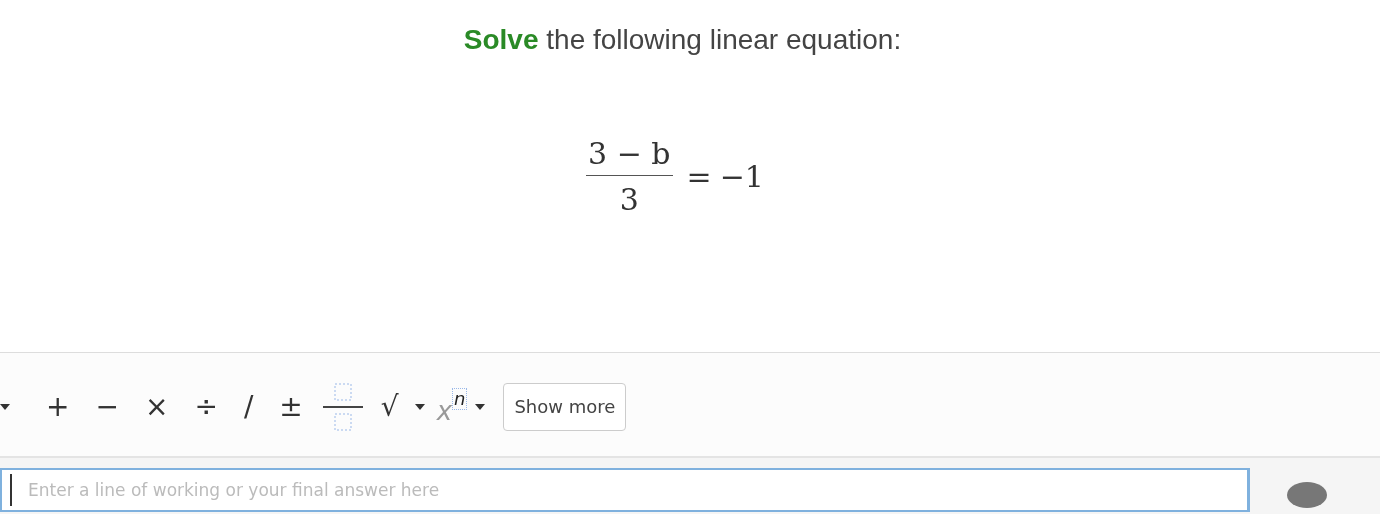 Image resolution: width=1380 pixels, height=514 pixels. Describe the element at coordinates (625, 490) in the screenshot. I see `answer-field: Enter a line of working or your final answer here` at that location.